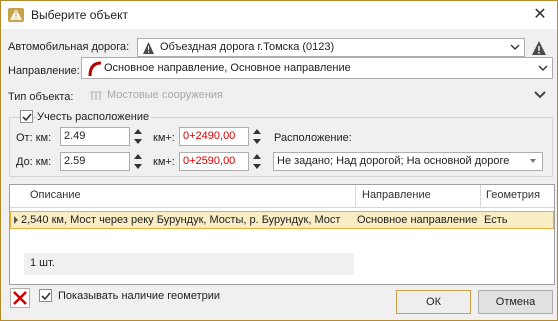  Describe the element at coordinates (539, 48) in the screenshot. I see `road-info-icon` at that location.